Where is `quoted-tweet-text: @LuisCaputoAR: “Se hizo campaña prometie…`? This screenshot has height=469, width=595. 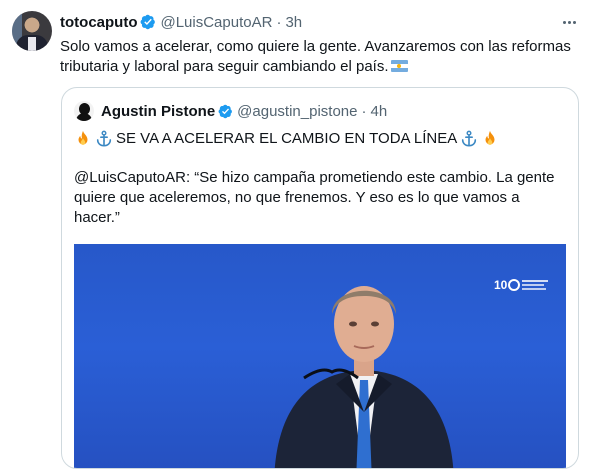 quoted-tweet-text: @LuisCaputoAR: “Se hizo campaña prometie… is located at coordinates (314, 197).